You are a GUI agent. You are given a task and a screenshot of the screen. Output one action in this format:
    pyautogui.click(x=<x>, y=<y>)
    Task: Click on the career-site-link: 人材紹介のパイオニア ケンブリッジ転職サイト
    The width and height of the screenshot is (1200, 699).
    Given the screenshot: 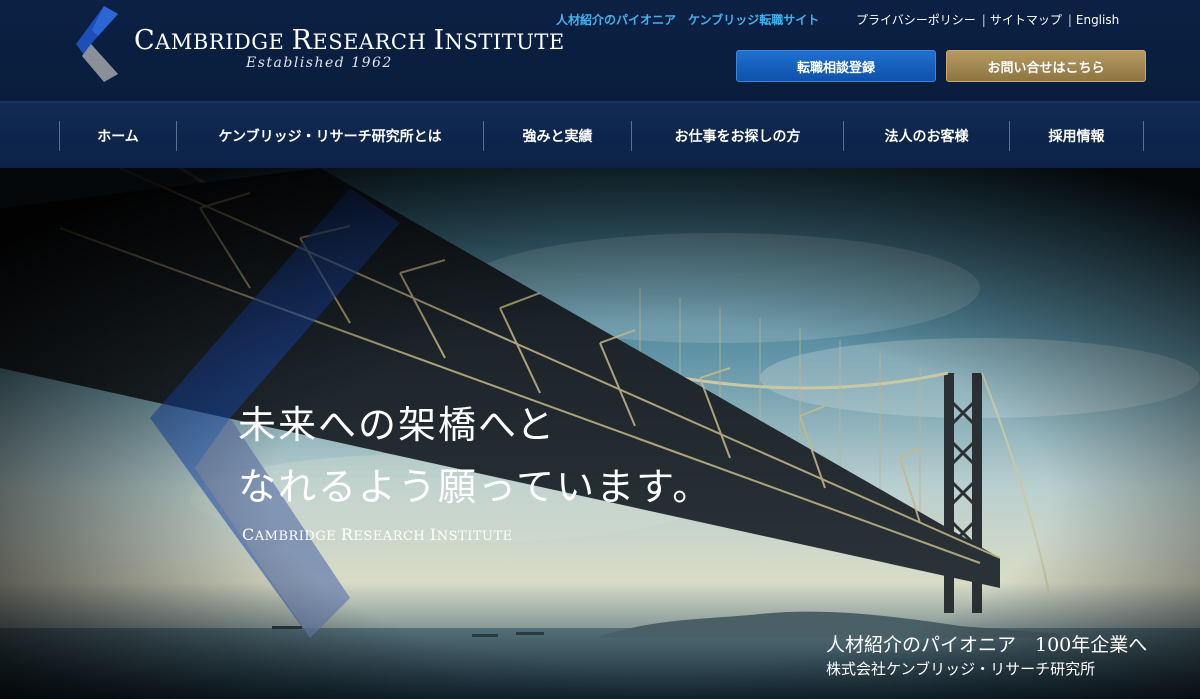 What is the action you would take?
    pyautogui.click(x=687, y=19)
    